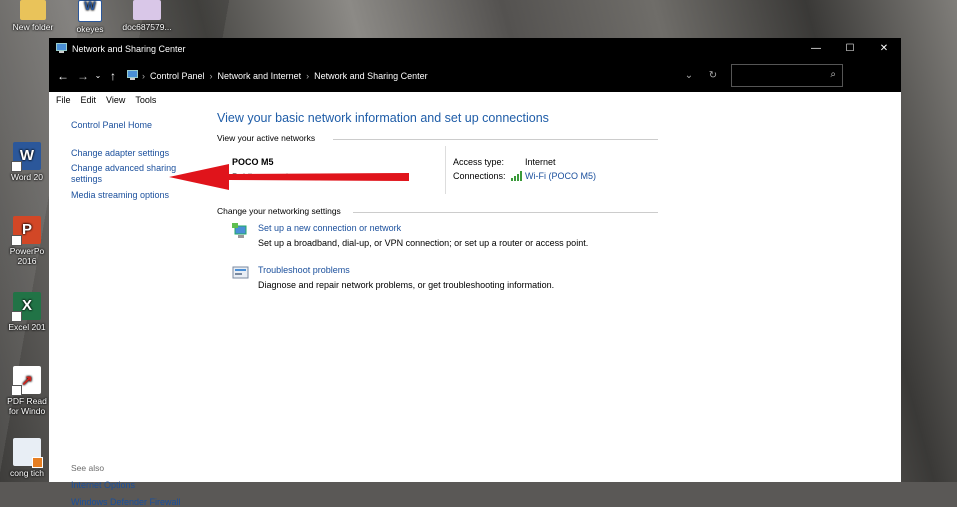  I want to click on window-title: Network and Sharing Center, so click(129, 48).